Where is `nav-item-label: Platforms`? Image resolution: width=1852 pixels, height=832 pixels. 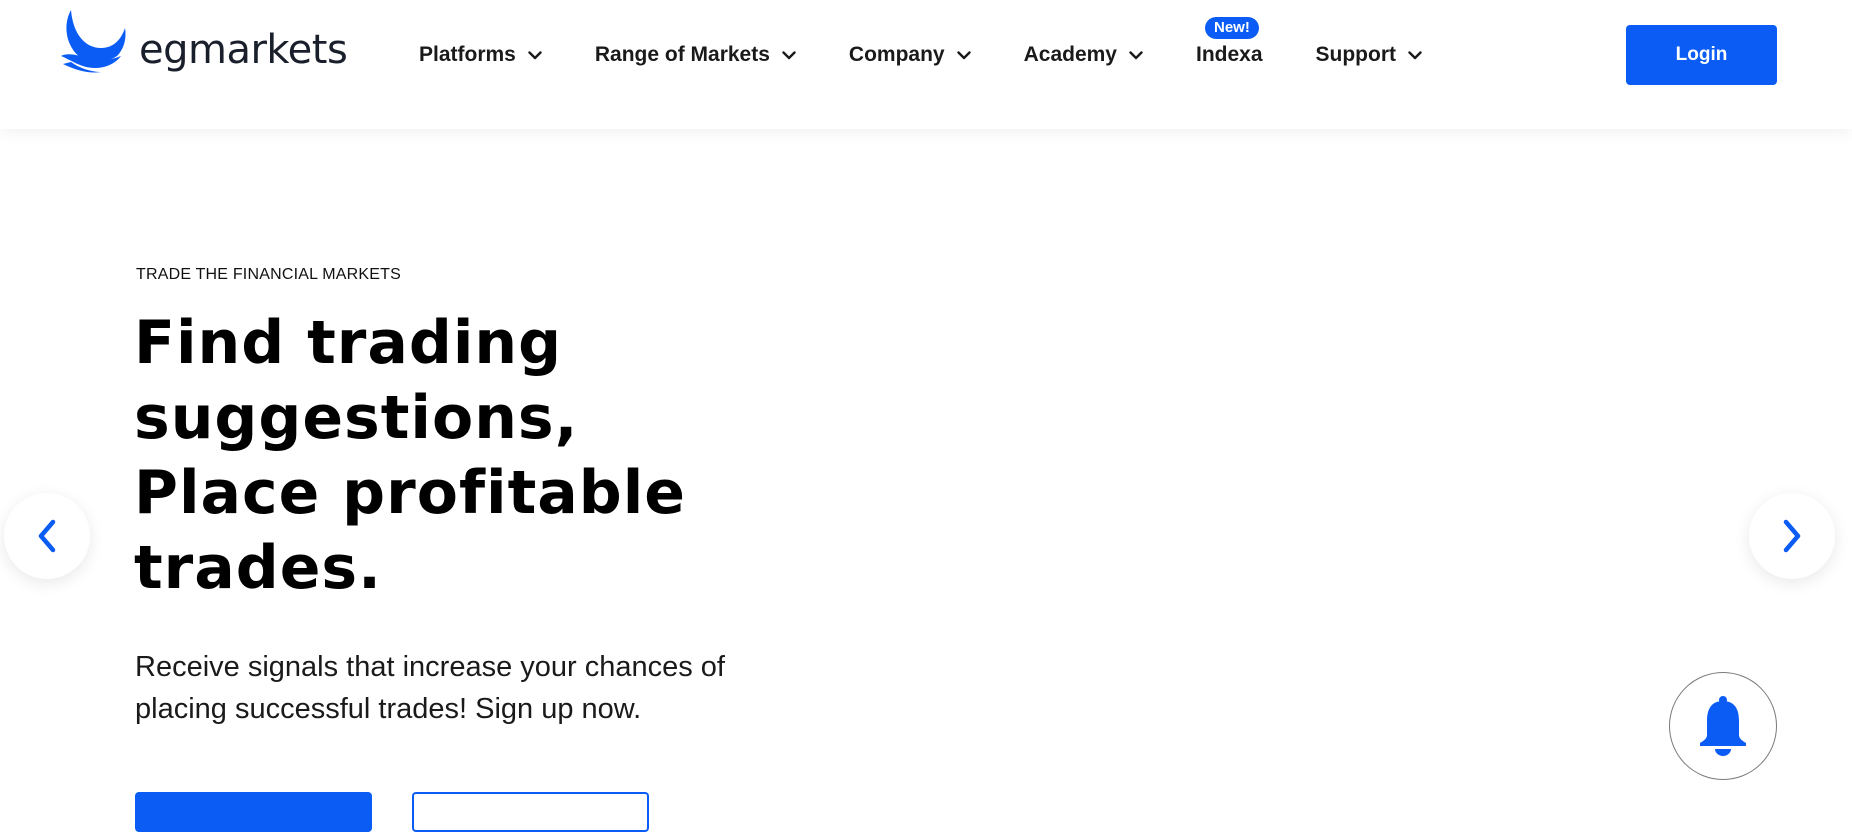
nav-item-label: Platforms is located at coordinates (467, 54).